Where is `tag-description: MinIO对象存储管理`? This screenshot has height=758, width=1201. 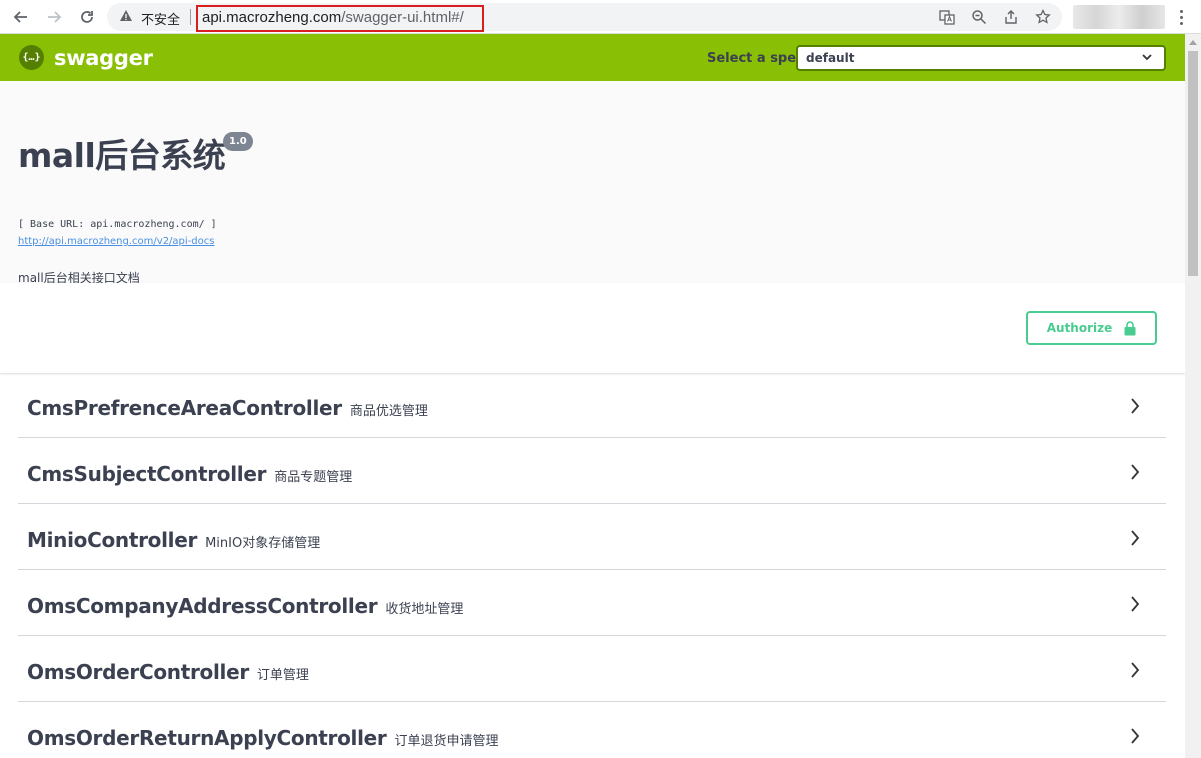
tag-description: MinIO对象存储管理 is located at coordinates (263, 543).